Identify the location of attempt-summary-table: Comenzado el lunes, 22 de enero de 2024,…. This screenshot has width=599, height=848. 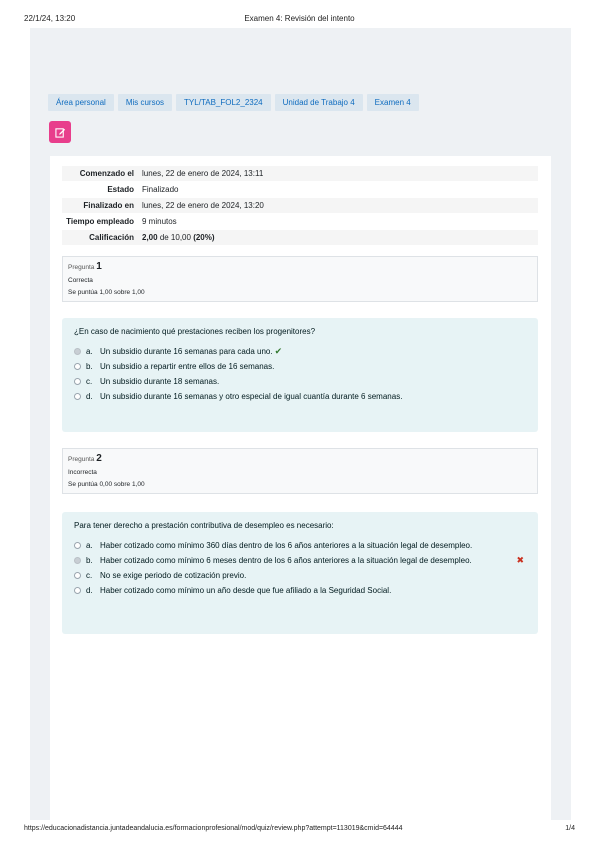
(300, 206).